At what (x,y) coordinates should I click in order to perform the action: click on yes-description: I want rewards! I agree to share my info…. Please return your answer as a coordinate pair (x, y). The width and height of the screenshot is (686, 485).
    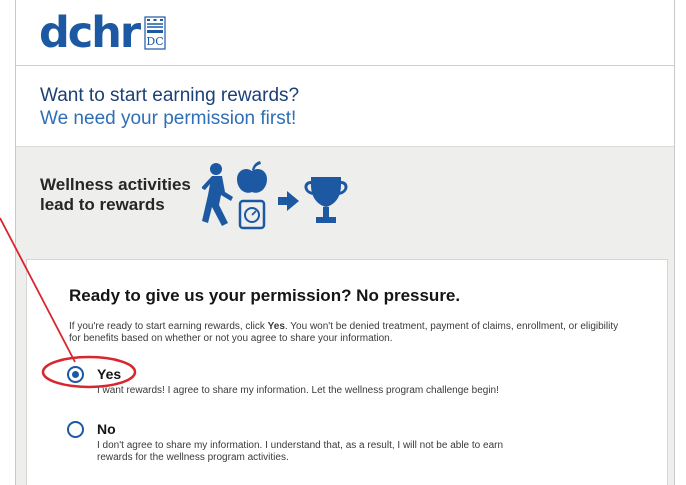
    Looking at the image, I should click on (298, 390).